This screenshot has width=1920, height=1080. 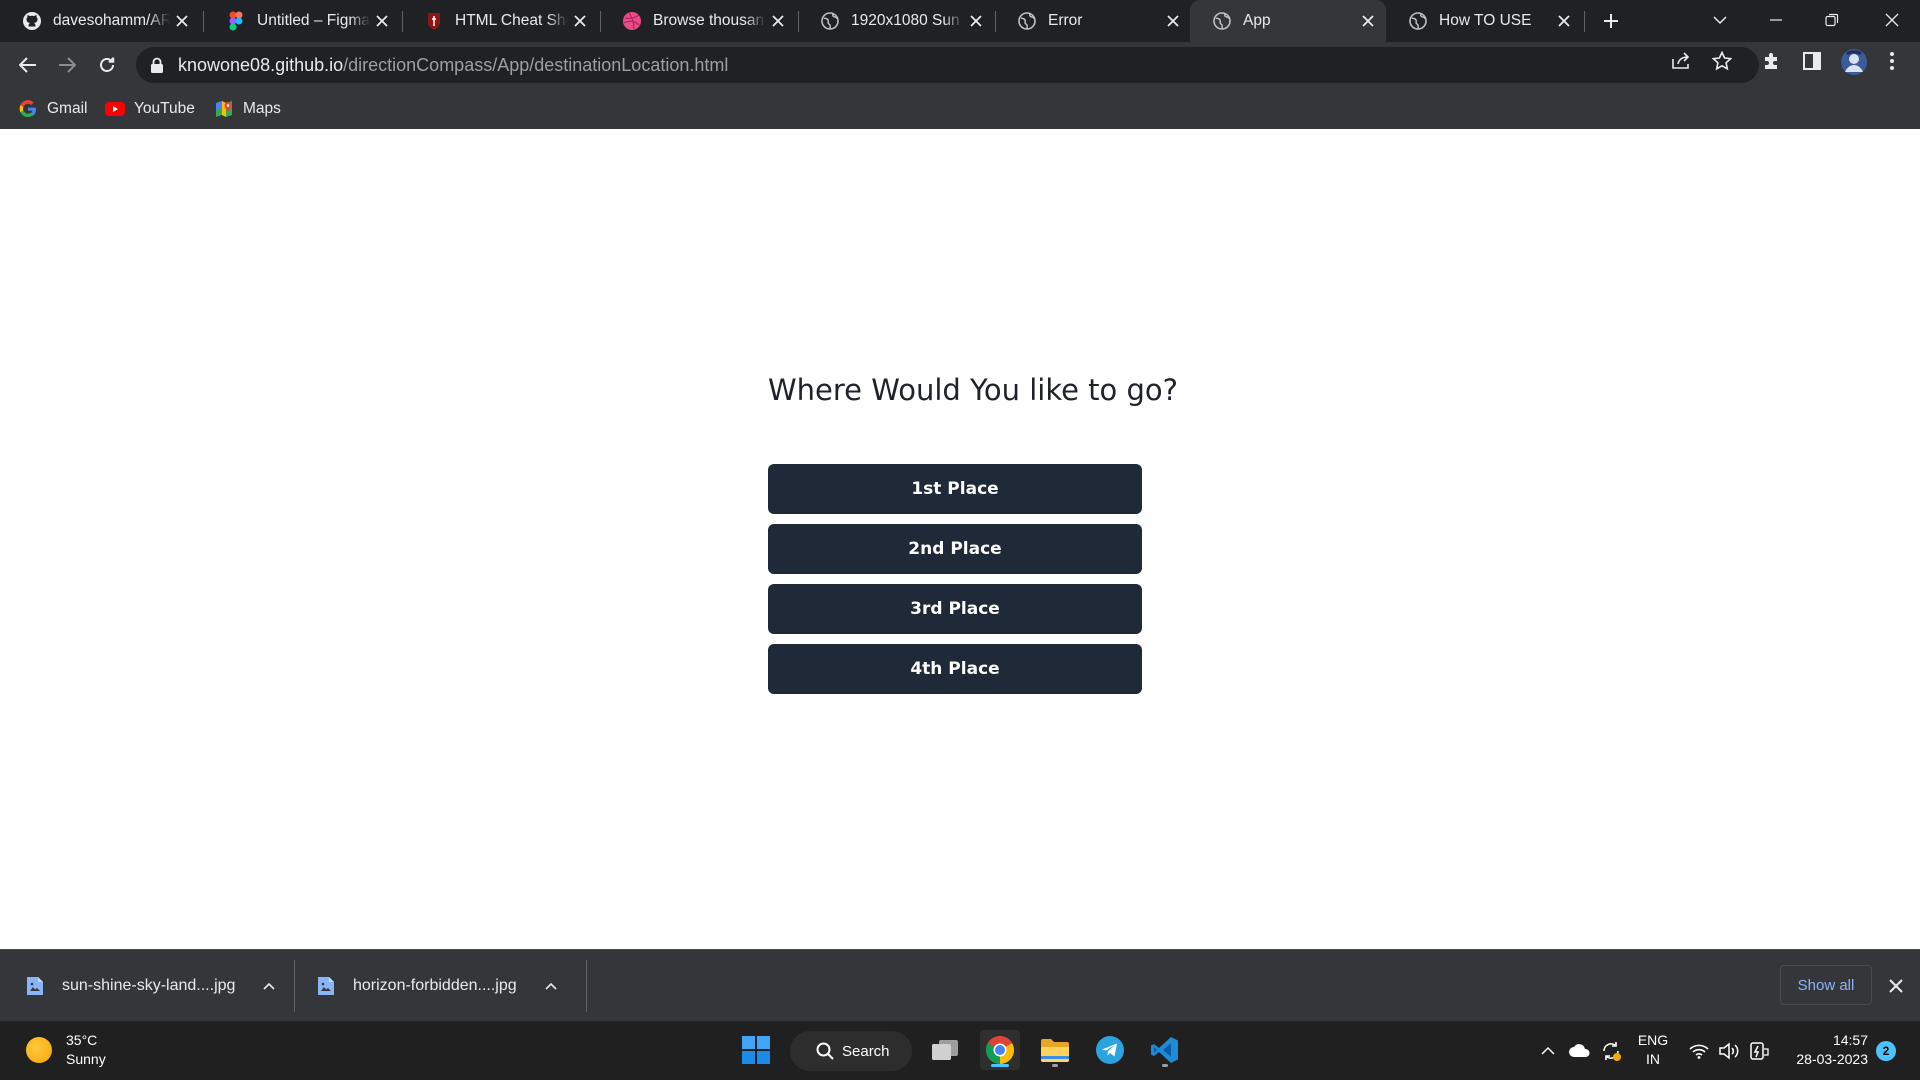 I want to click on task-view-icon, so click(x=945, y=1050).